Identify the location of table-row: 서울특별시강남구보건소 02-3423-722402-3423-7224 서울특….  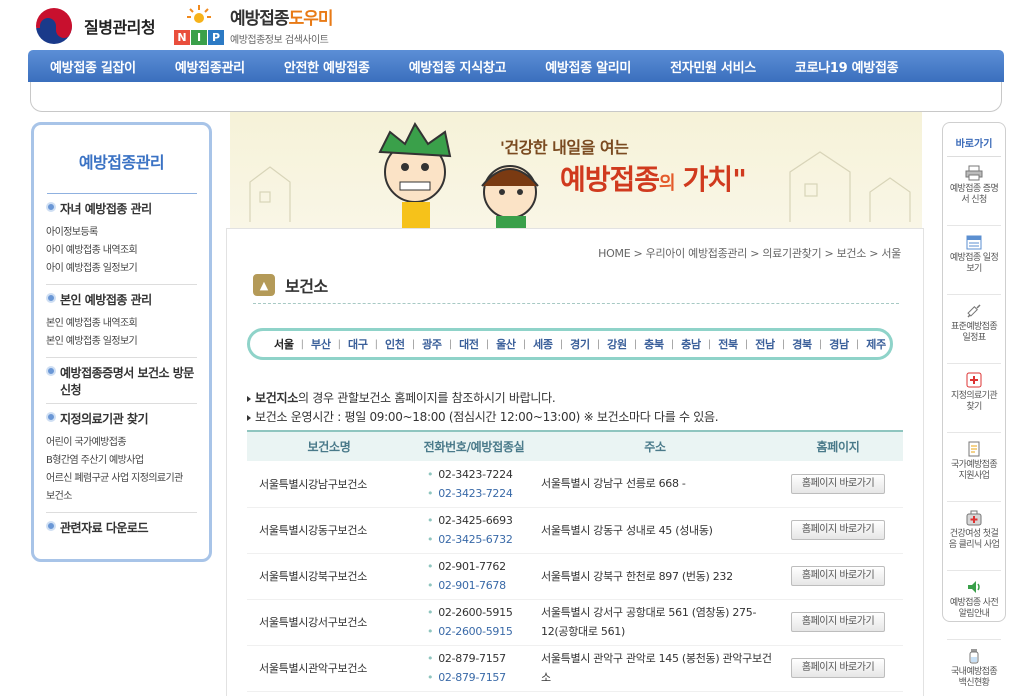
(575, 484).